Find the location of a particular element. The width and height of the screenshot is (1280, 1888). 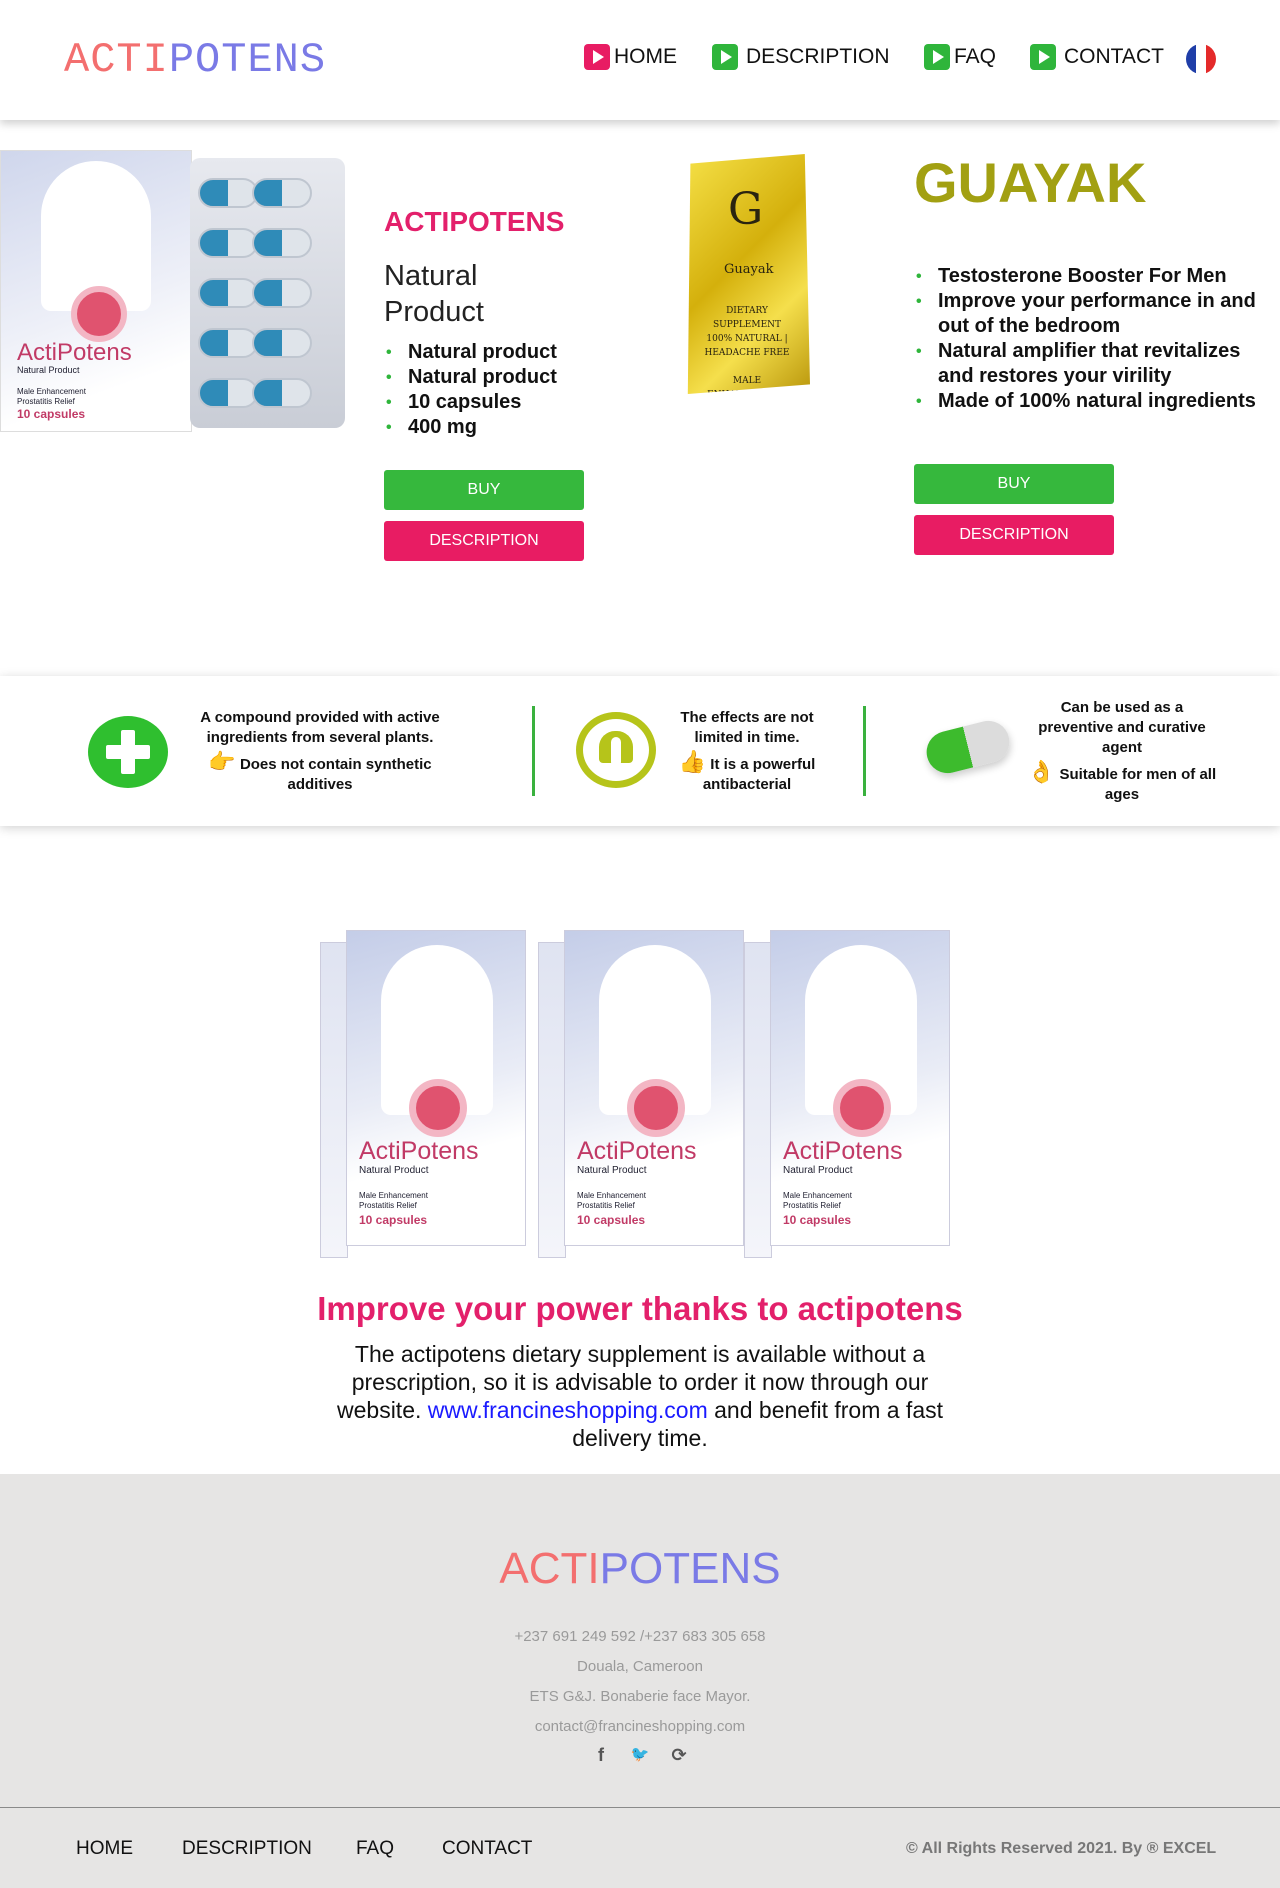

footer-city: Douala, Cameroon is located at coordinates (640, 1666).